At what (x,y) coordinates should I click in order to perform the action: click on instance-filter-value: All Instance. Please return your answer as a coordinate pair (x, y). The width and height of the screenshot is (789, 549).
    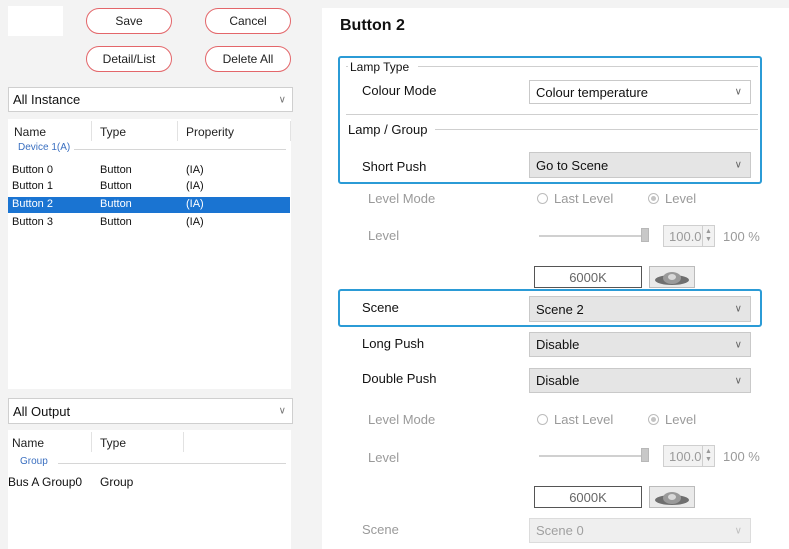
    Looking at the image, I should click on (47, 99).